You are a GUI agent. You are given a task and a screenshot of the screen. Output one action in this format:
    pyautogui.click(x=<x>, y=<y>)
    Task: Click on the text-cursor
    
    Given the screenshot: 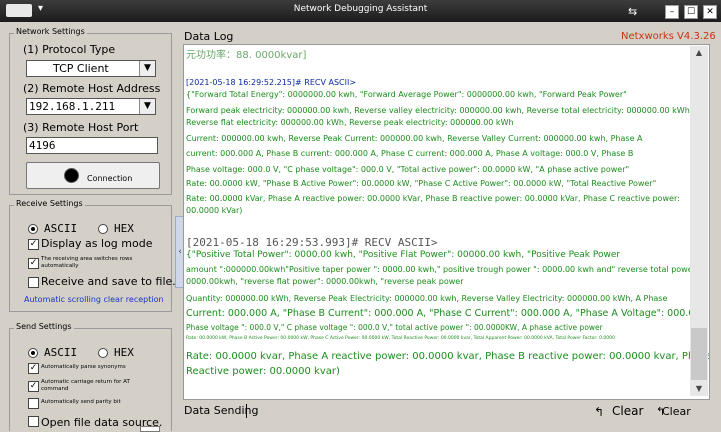 What is the action you would take?
    pyautogui.click(x=246, y=411)
    